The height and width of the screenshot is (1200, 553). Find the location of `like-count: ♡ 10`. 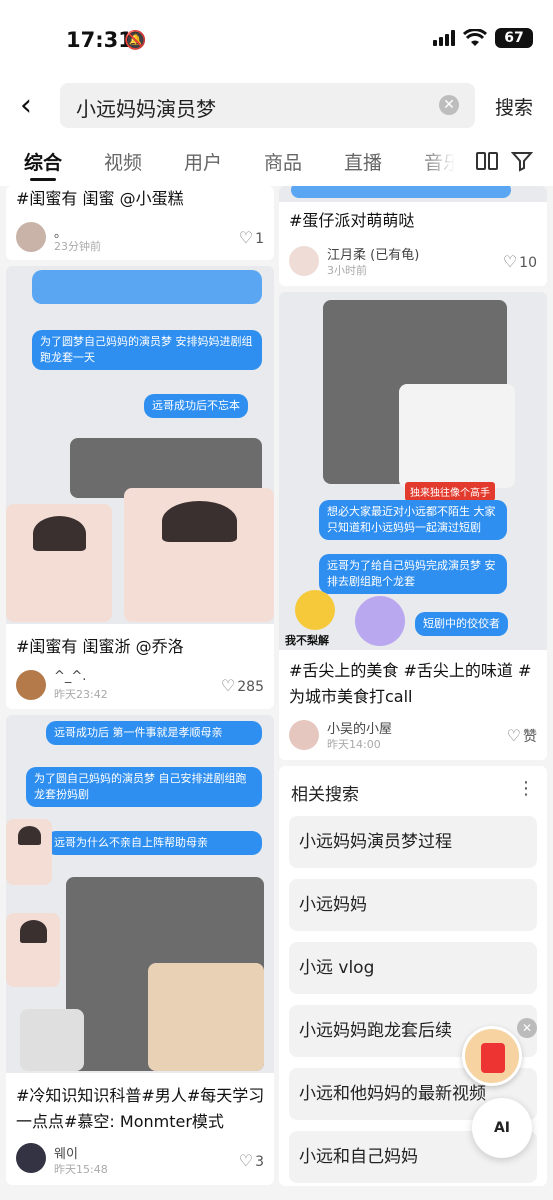

like-count: ♡ 10 is located at coordinates (520, 261).